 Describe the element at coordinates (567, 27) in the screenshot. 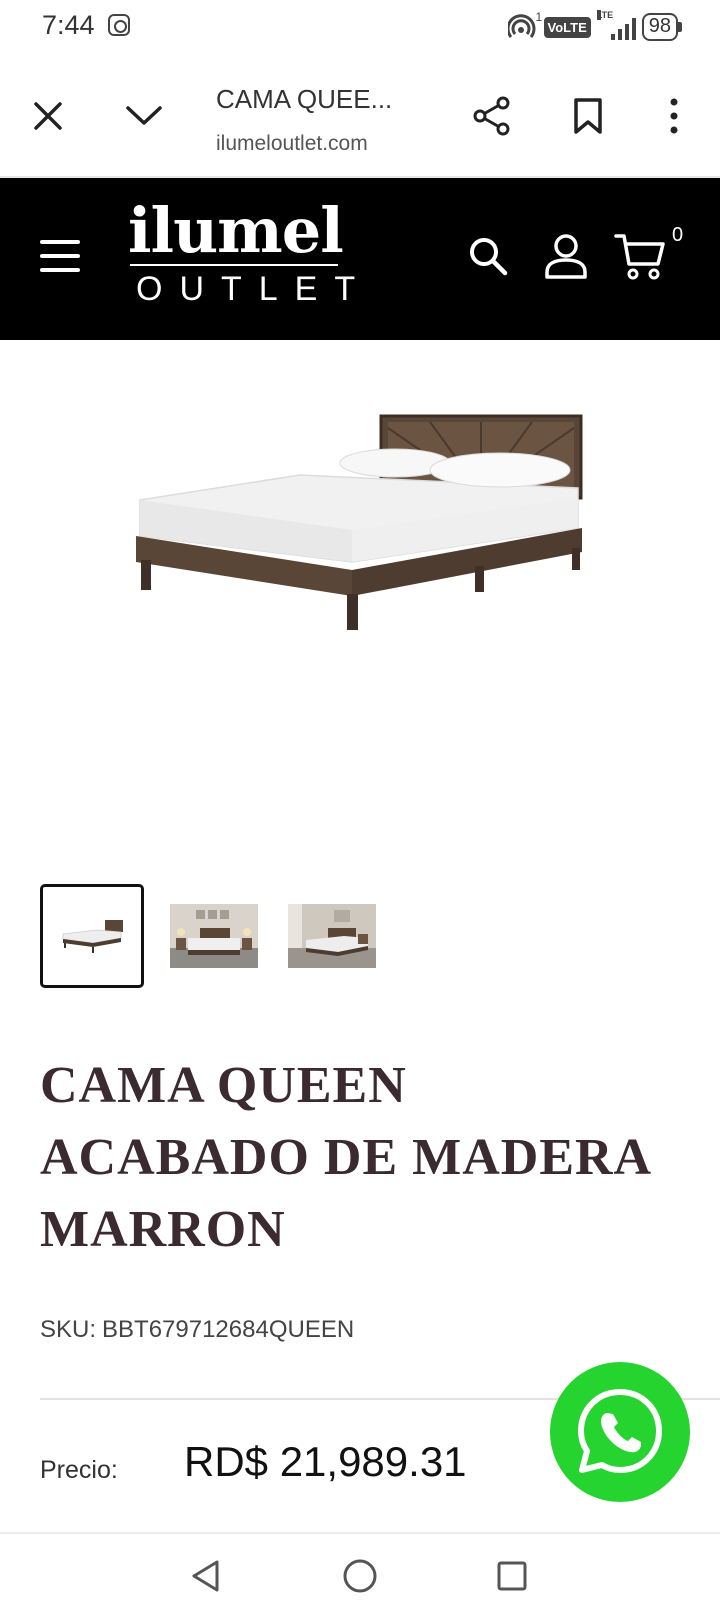

I see `volte-badge: VoLTE` at that location.